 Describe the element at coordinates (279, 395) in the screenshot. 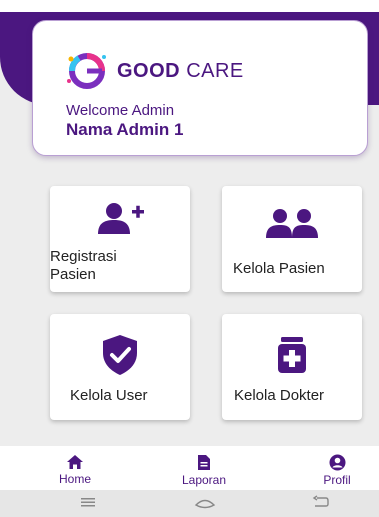

I see `tile-label: Kelola Dokter` at that location.